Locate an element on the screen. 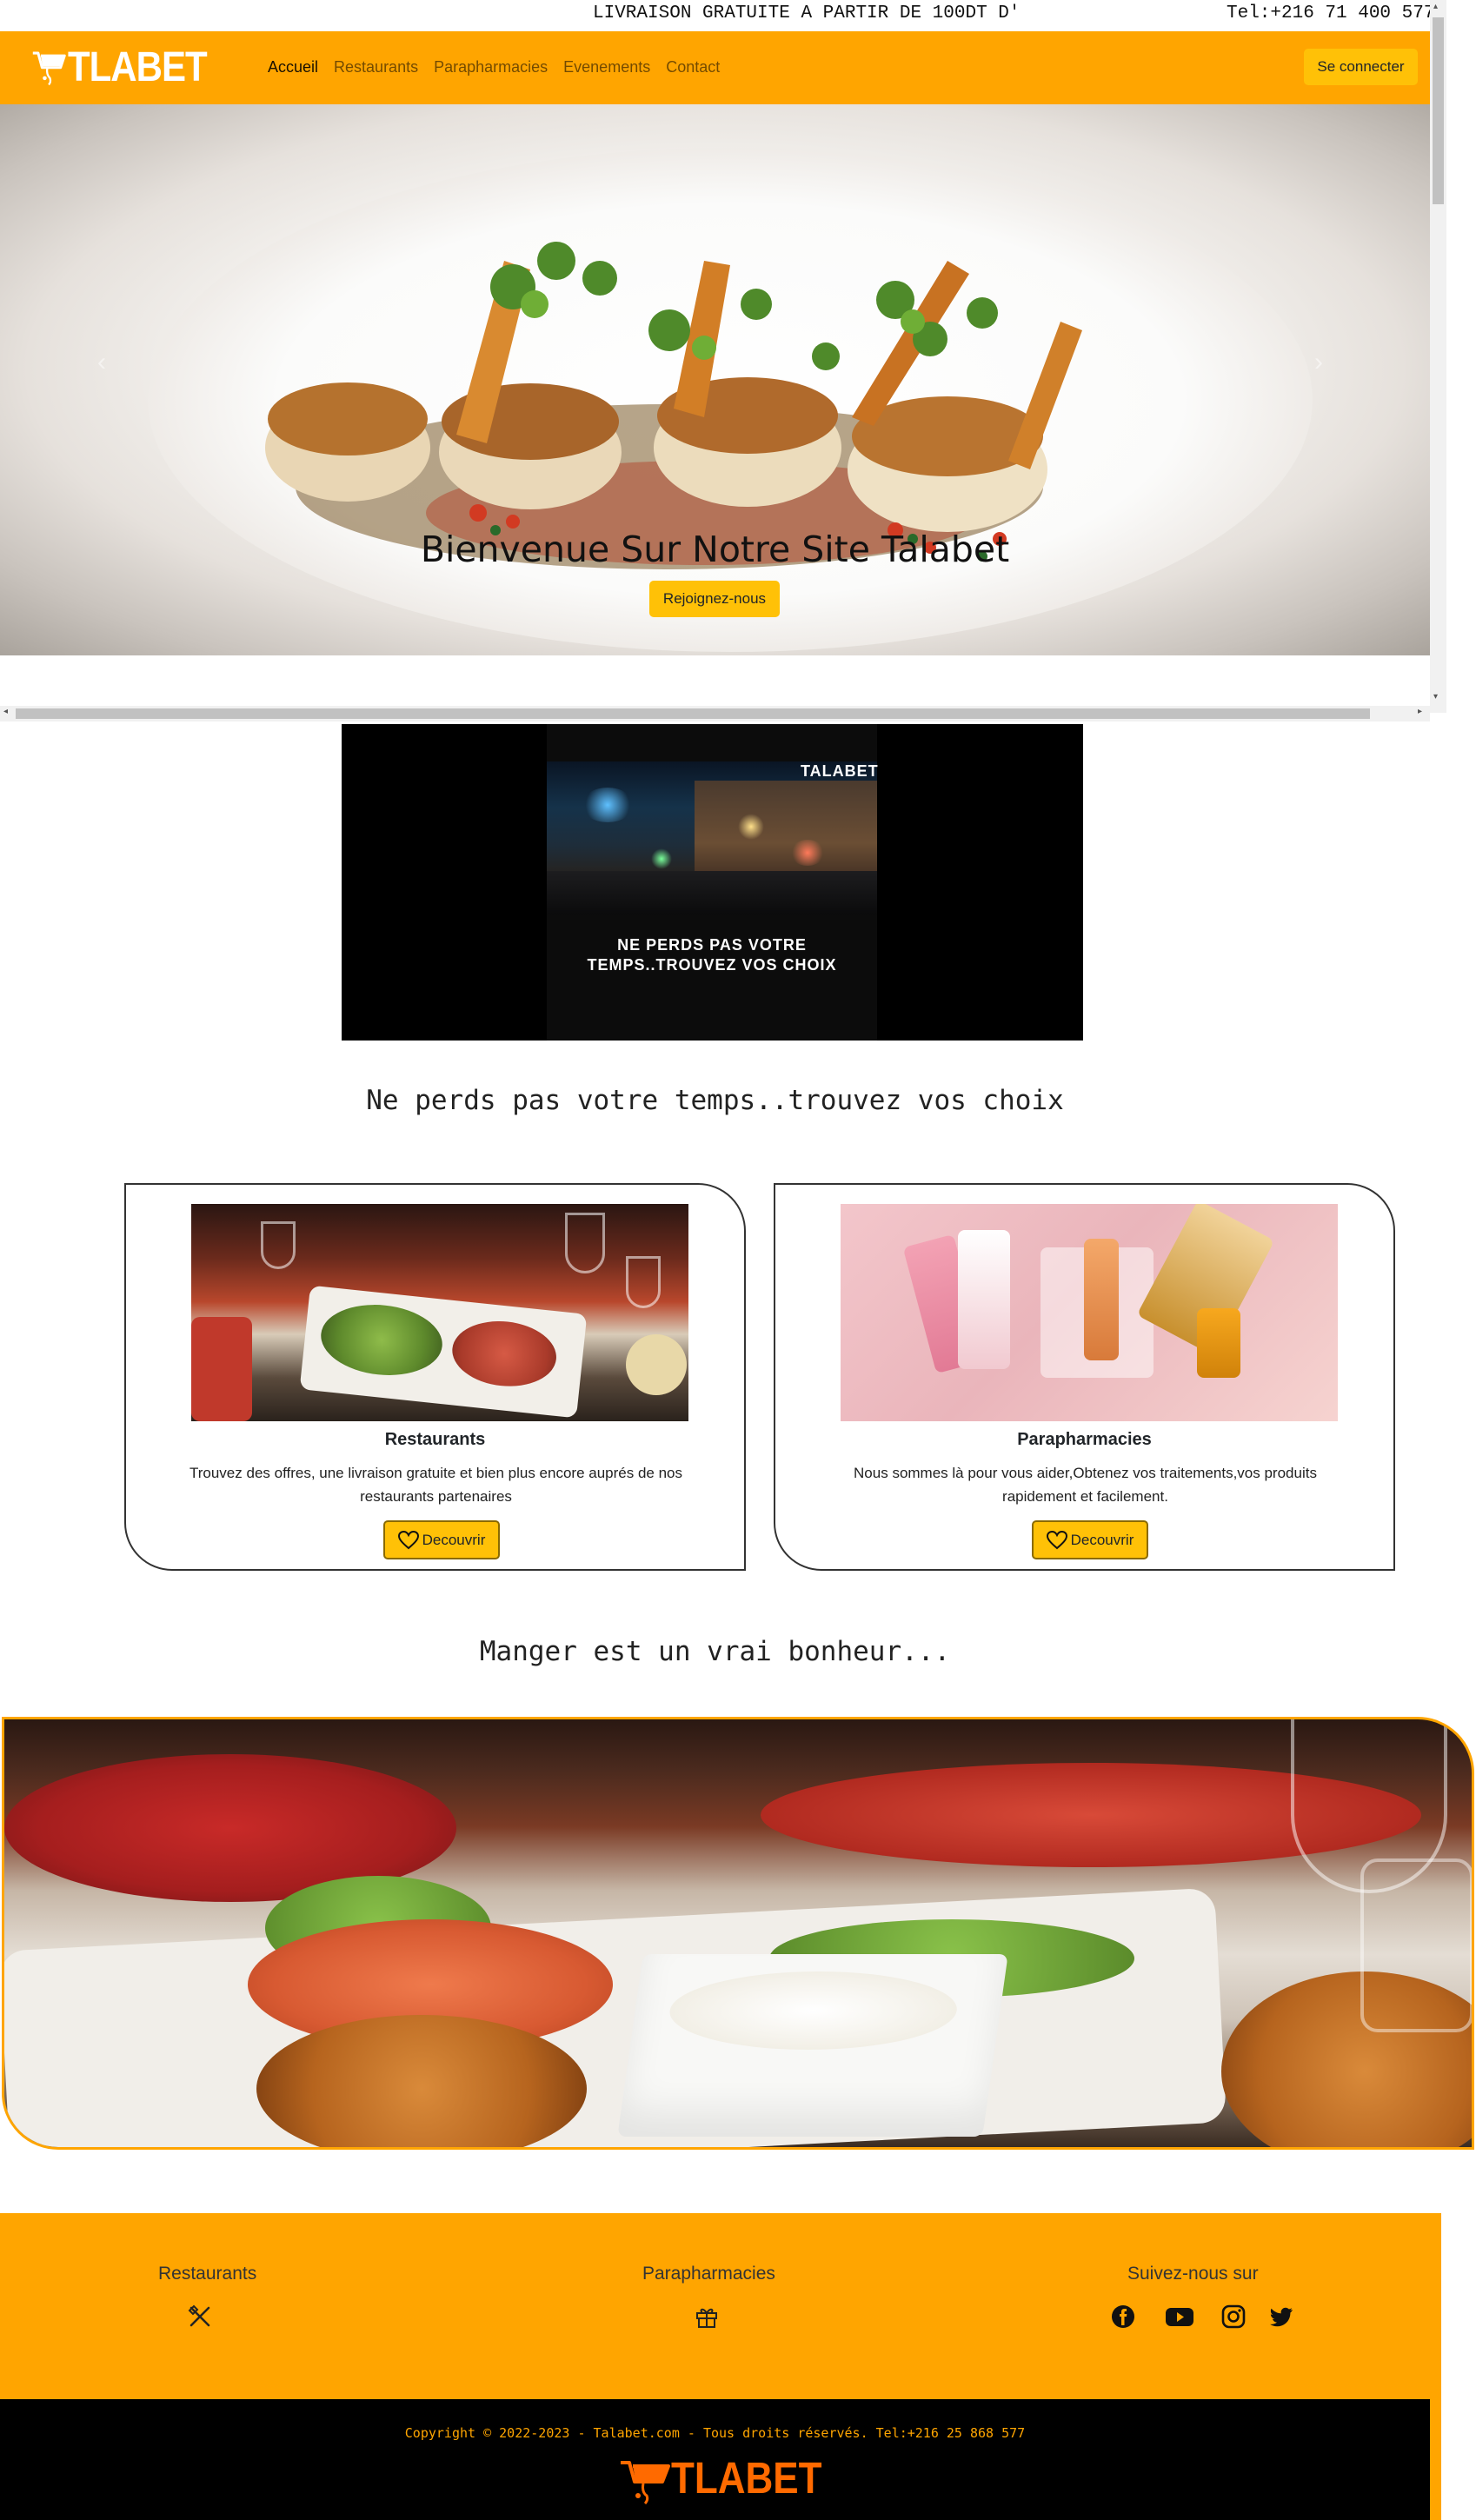 The width and height of the screenshot is (1476, 2520). announcement-marquee: LIVRAISON GRATUITE A PARTIR DE 100DT D'A is located at coordinates (804, 13).